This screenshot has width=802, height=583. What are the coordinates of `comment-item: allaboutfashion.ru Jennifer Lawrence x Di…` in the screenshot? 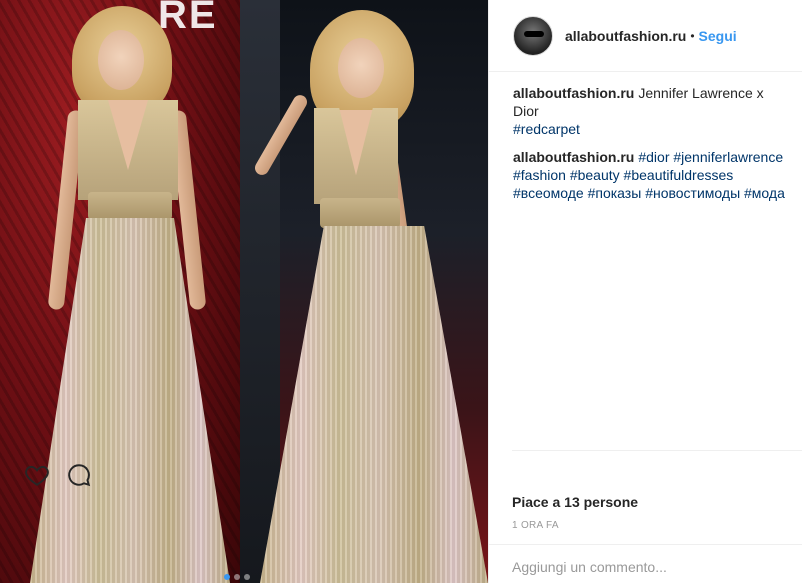 It's located at (653, 111).